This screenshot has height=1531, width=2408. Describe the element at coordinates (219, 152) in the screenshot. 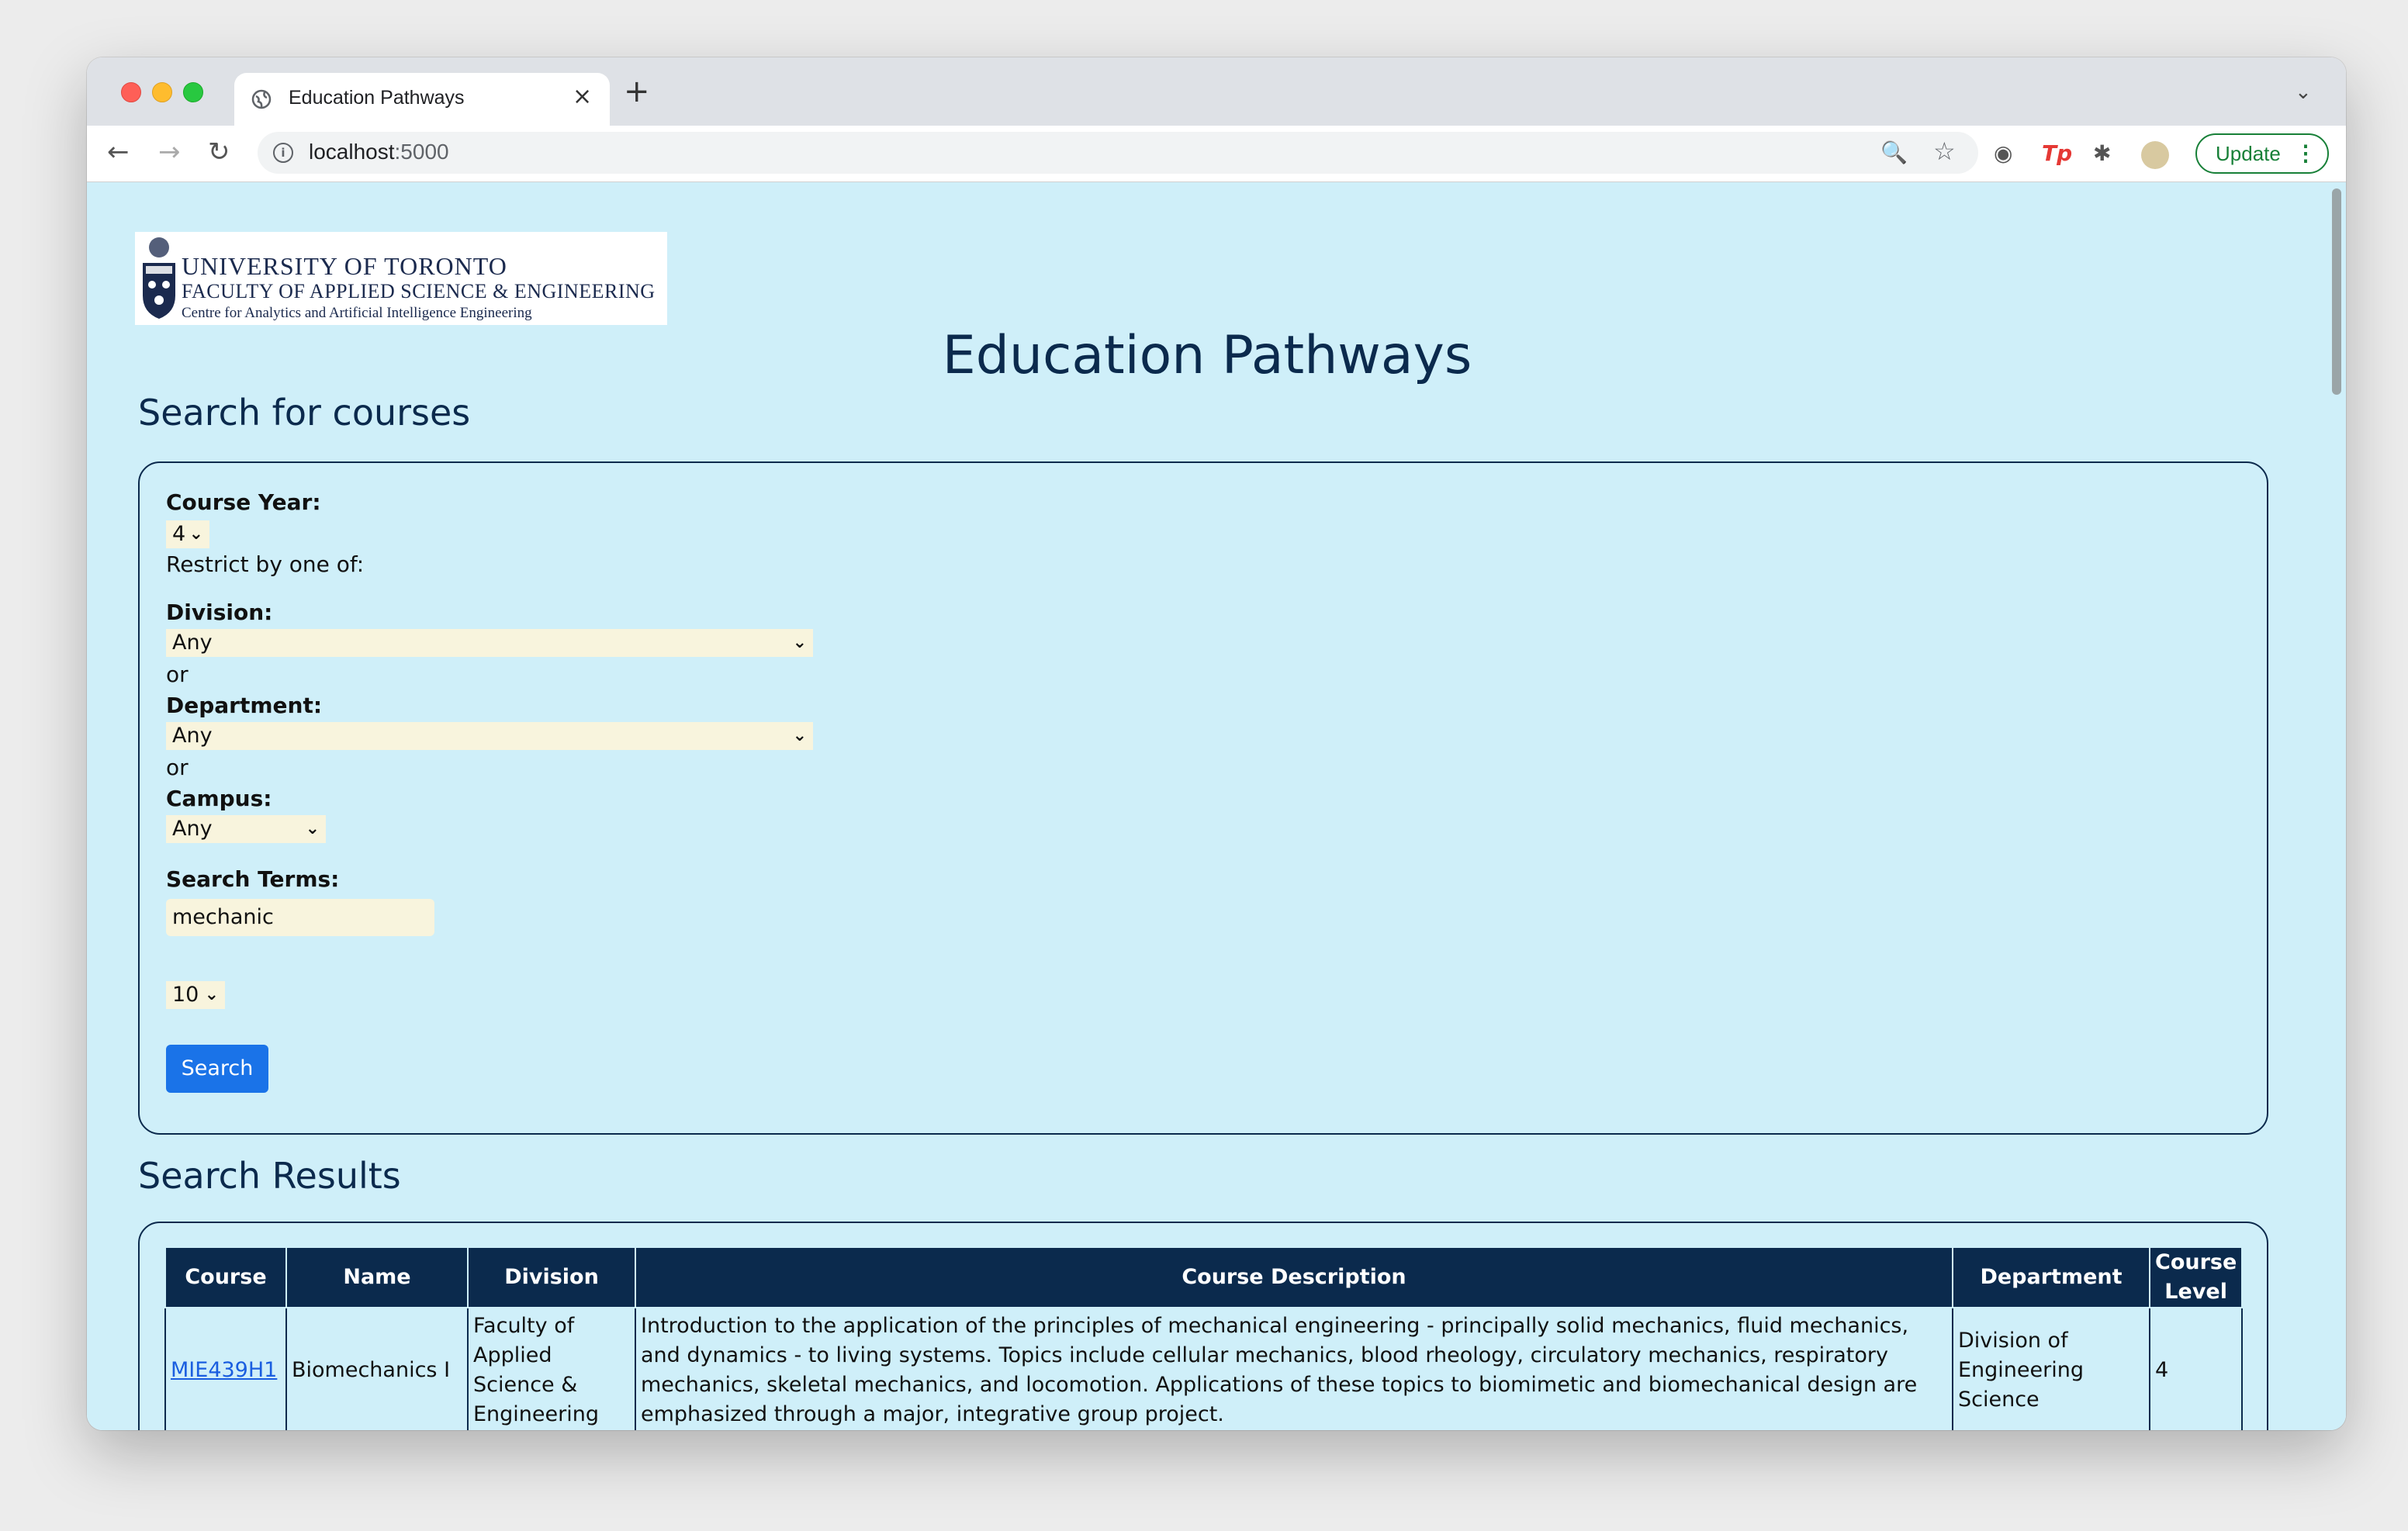

I see `reload-icon: ↻` at that location.